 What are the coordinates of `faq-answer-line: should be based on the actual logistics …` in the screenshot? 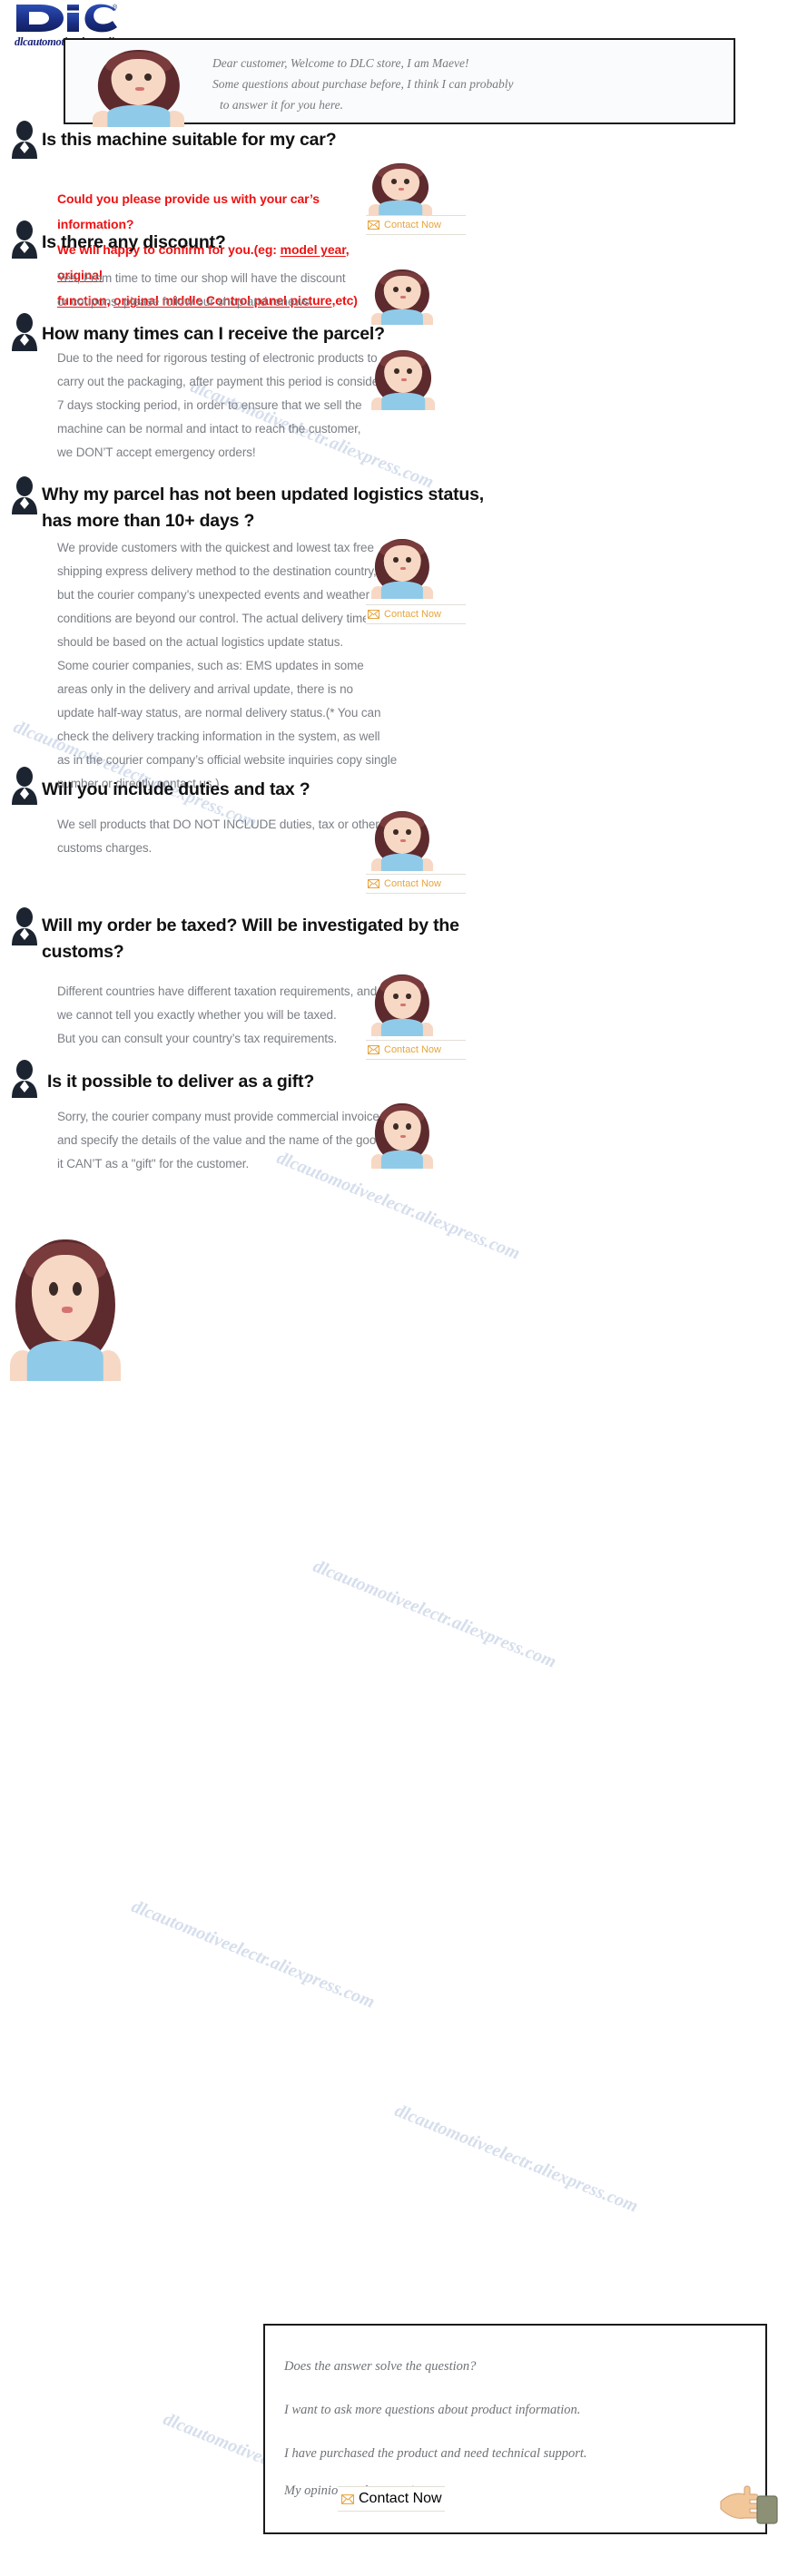 It's located at (200, 642).